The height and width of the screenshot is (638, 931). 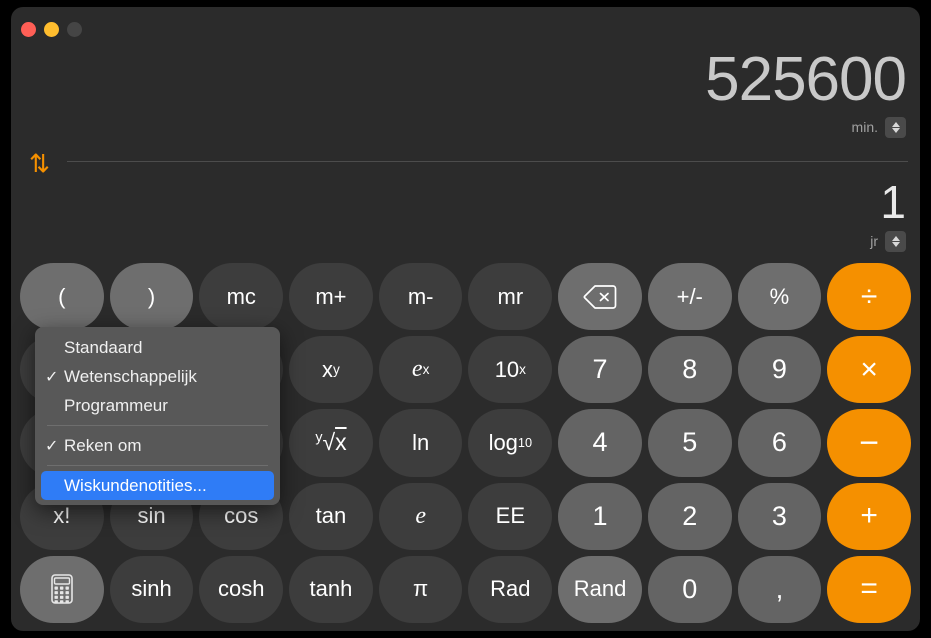 I want to click on key-close-paren: ), so click(x=151, y=297).